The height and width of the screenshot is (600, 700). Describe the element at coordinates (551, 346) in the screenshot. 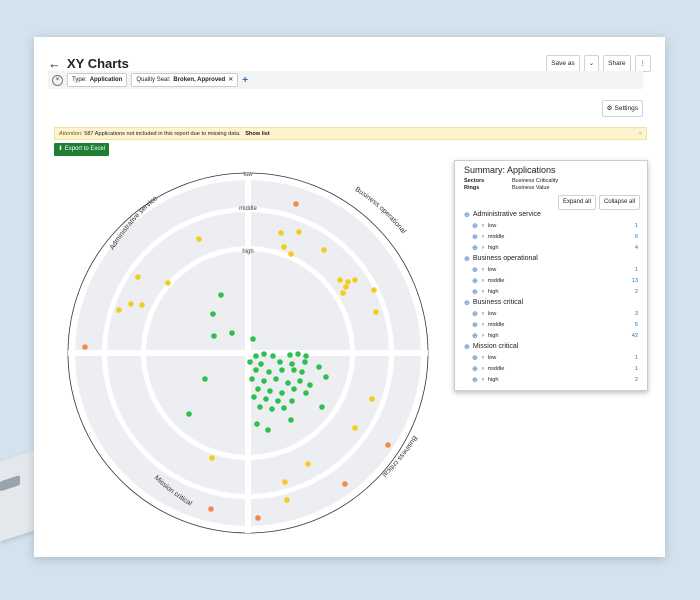

I see `group-mission-critical: ⊕ Mission critical` at that location.